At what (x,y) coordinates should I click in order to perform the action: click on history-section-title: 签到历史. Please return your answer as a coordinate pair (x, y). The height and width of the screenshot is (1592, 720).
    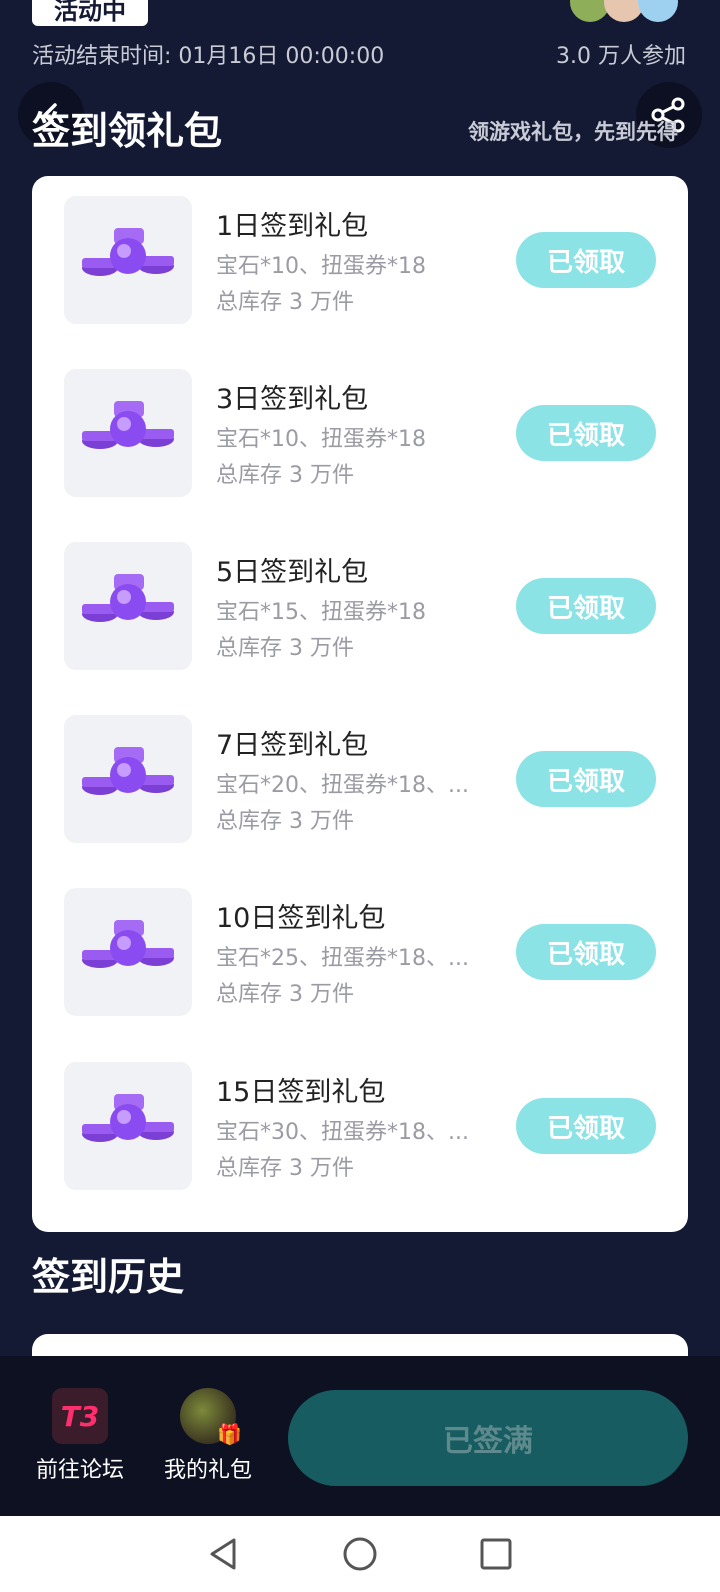
    Looking at the image, I should click on (108, 1277).